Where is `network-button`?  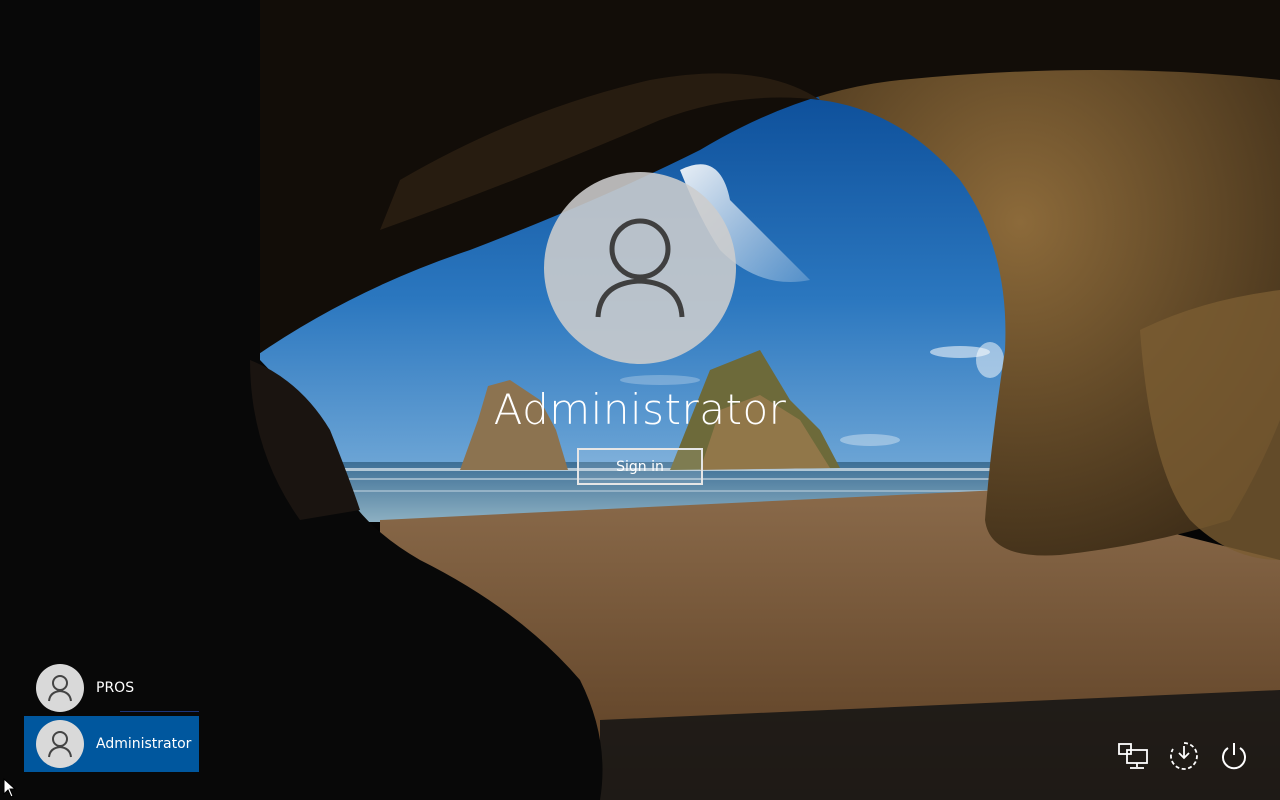 network-button is located at coordinates (1134, 756).